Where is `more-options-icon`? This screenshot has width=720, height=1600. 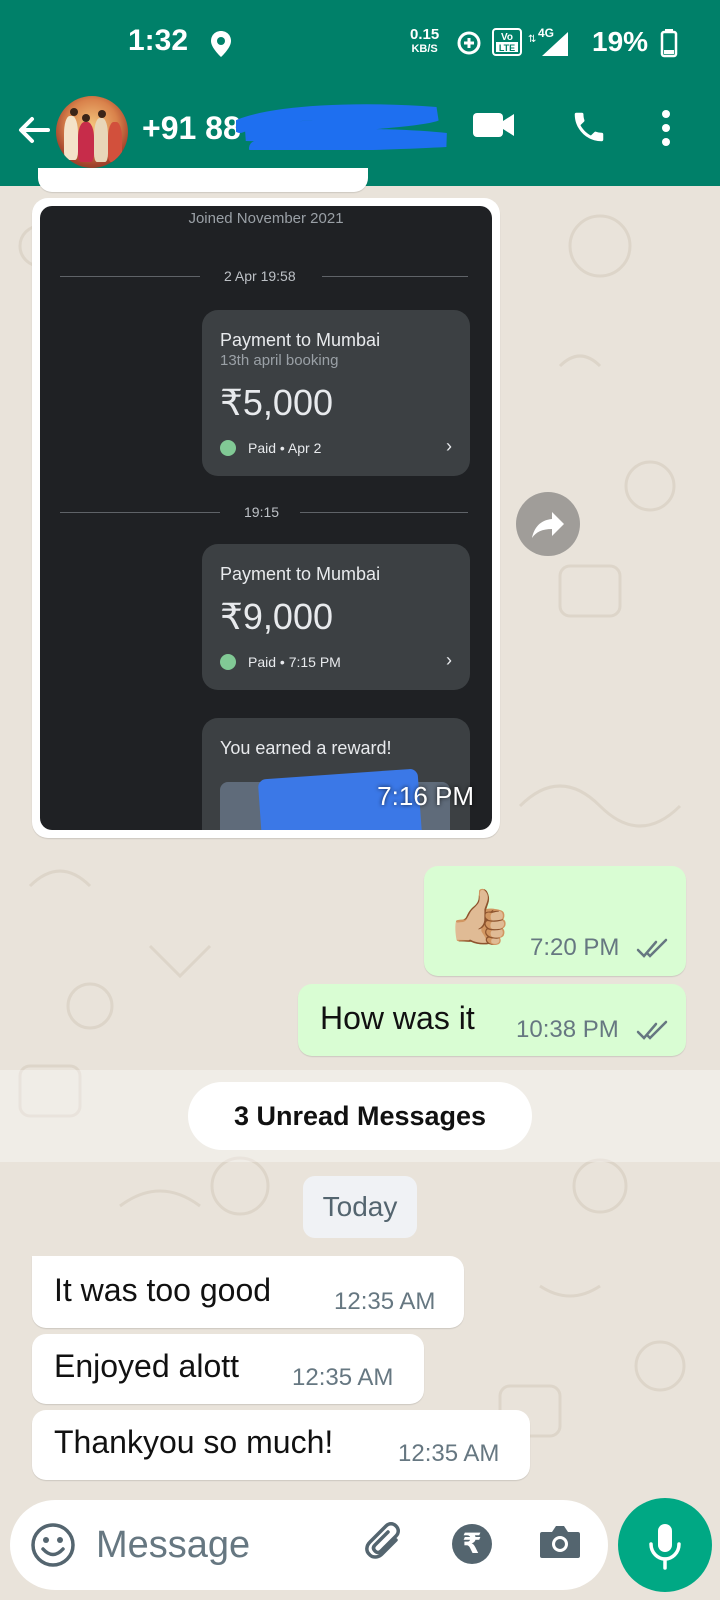
more-options-icon is located at coordinates (666, 128).